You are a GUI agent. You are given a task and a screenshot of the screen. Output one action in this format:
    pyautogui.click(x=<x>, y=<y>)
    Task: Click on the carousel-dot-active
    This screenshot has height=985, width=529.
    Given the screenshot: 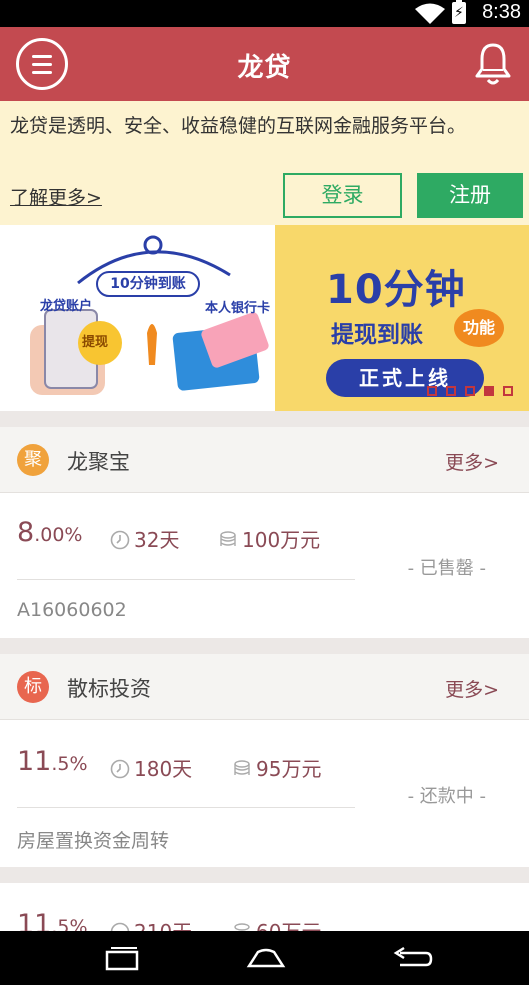 What is the action you would take?
    pyautogui.click(x=489, y=391)
    